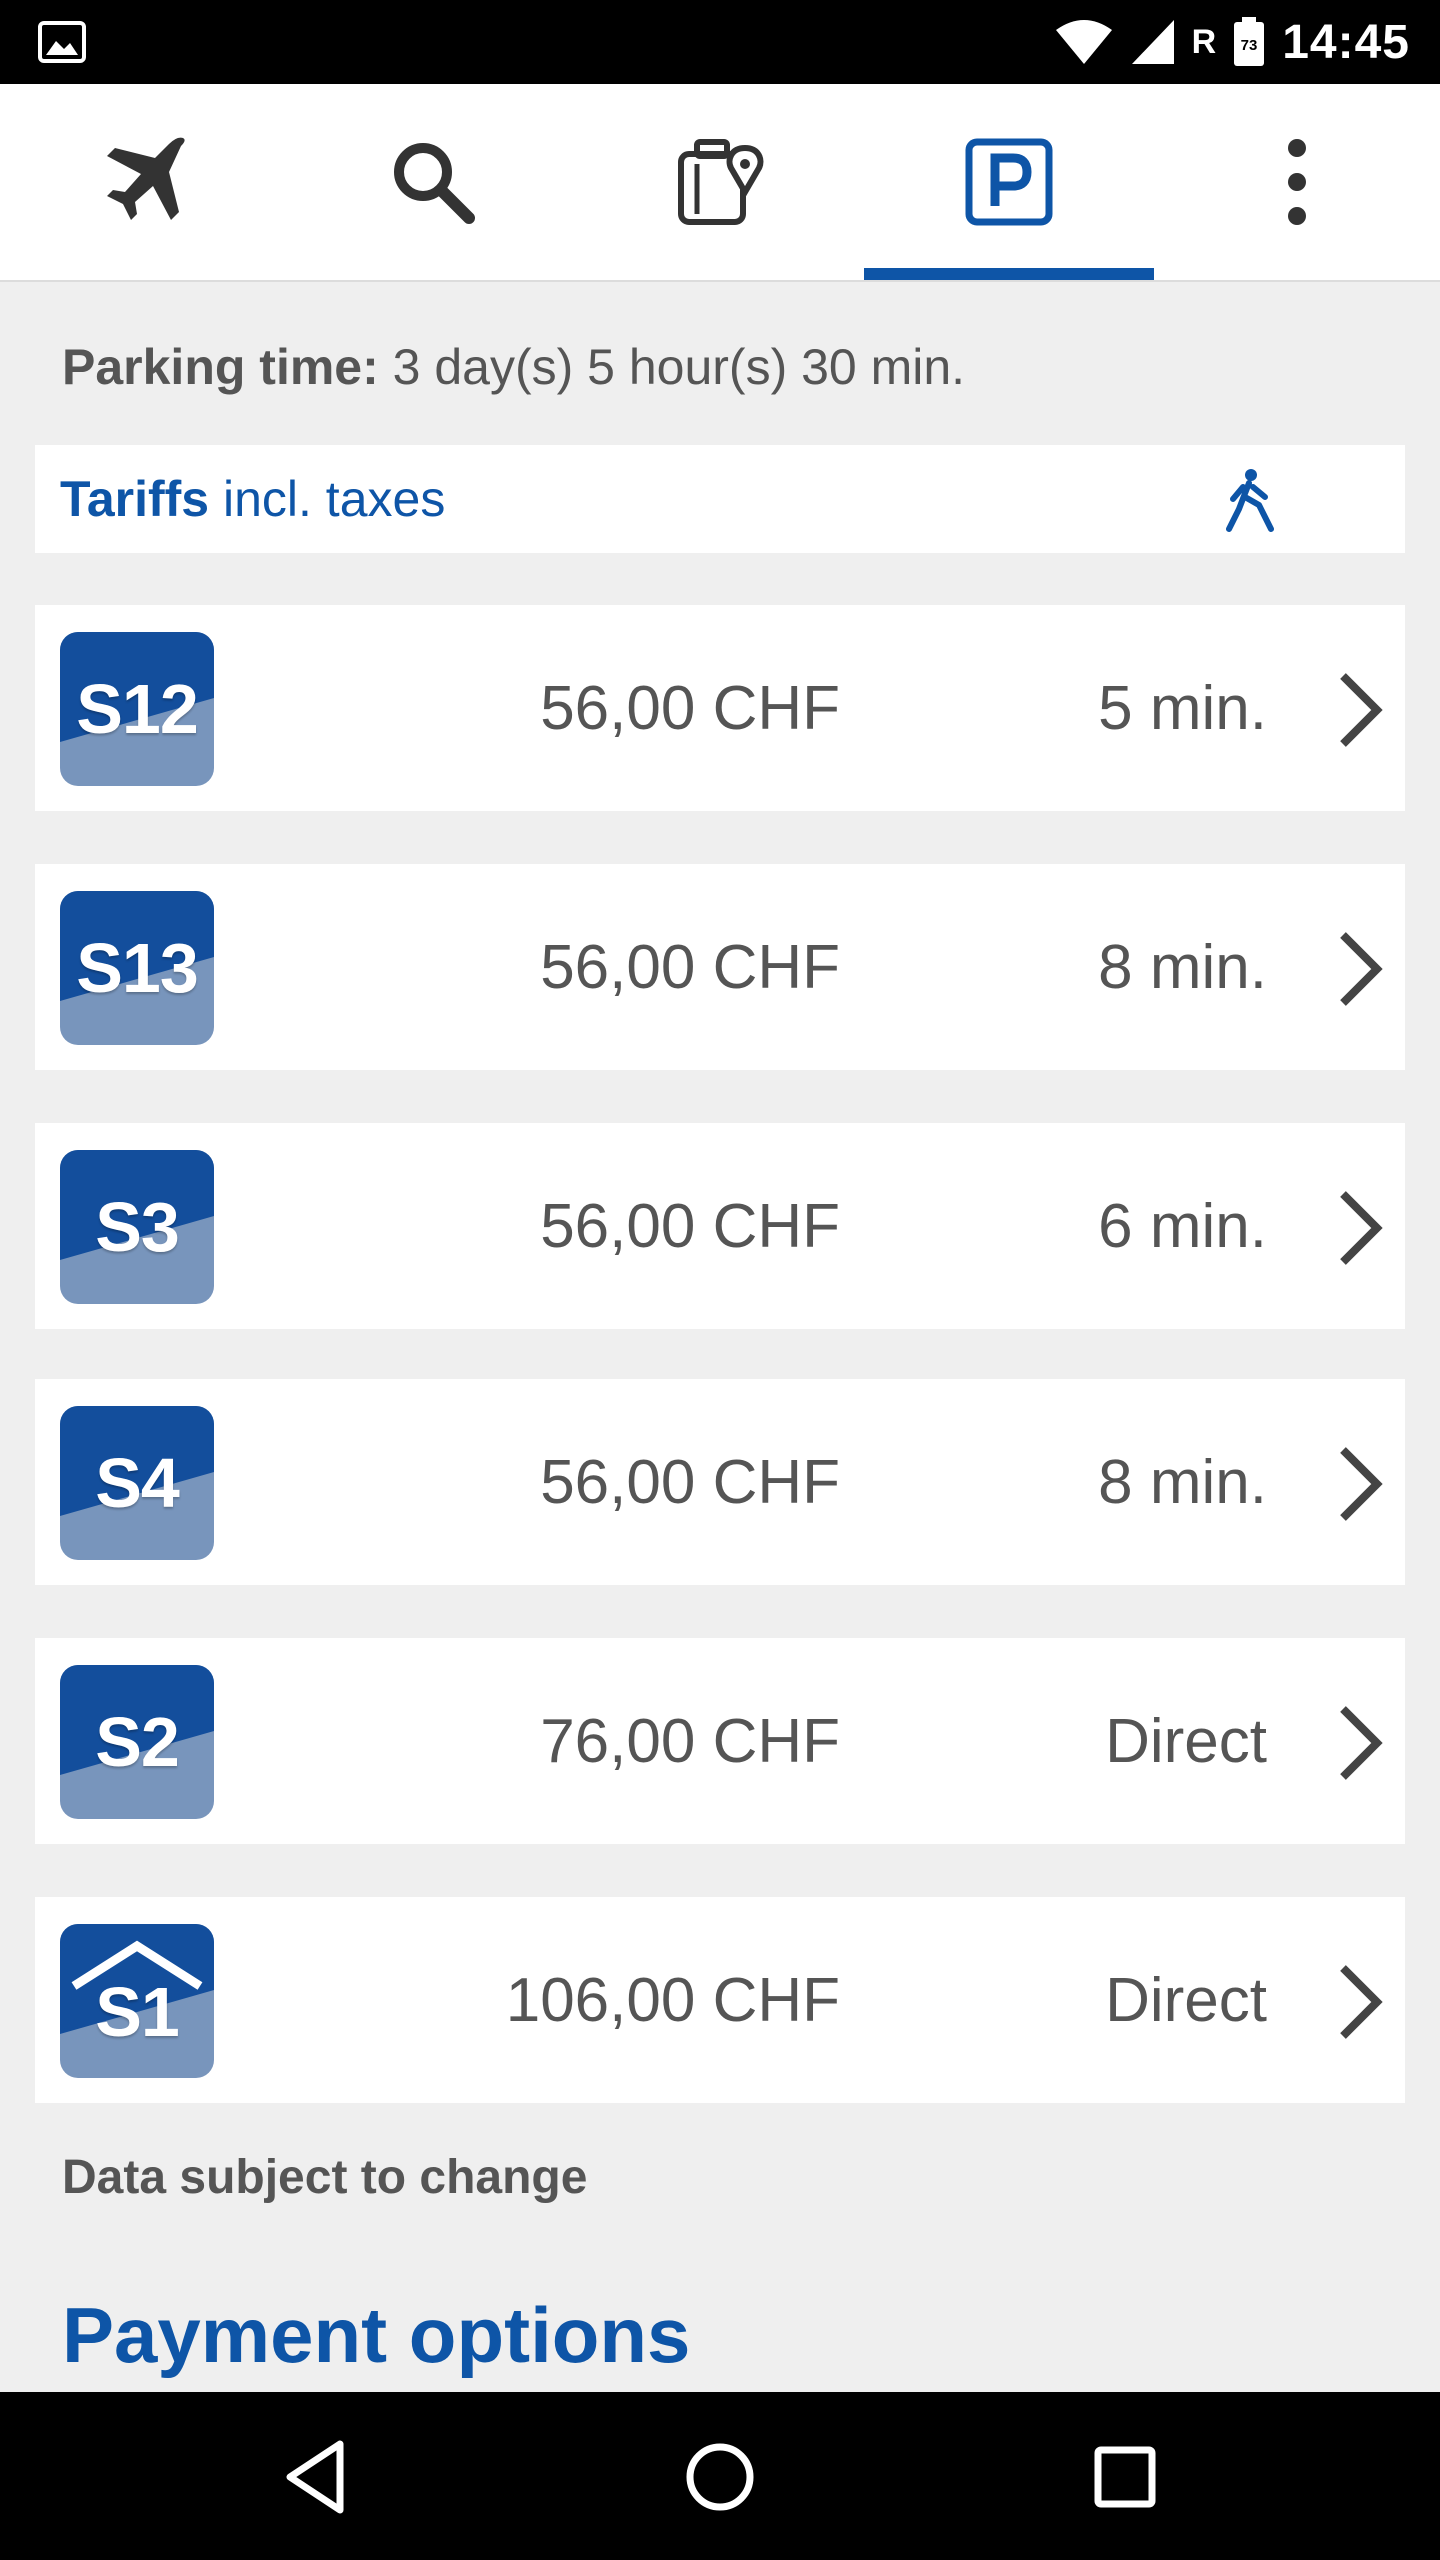 This screenshot has width=1440, height=2560. What do you see at coordinates (1152, 42) in the screenshot?
I see `signal-icon` at bounding box center [1152, 42].